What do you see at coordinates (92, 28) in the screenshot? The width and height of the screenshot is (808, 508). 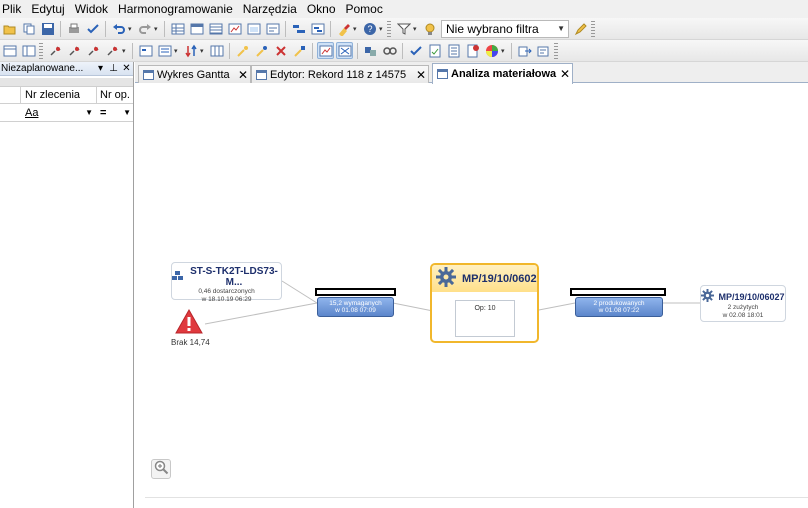 I see `checkmark-icon` at bounding box center [92, 28].